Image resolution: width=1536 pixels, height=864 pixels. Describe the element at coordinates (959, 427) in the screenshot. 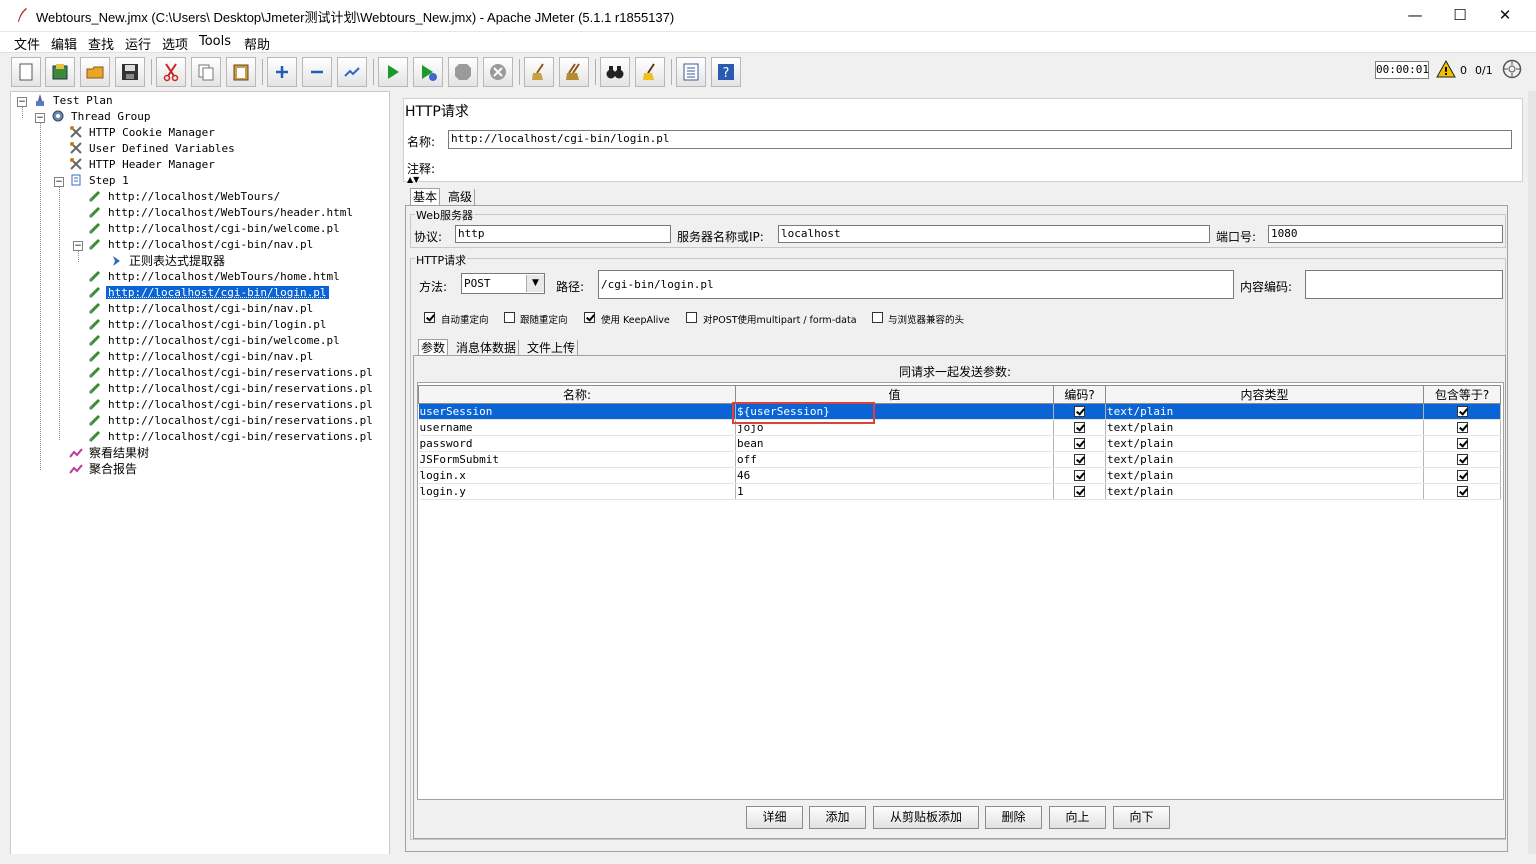

I see `table-row: username jojo text/plain` at that location.